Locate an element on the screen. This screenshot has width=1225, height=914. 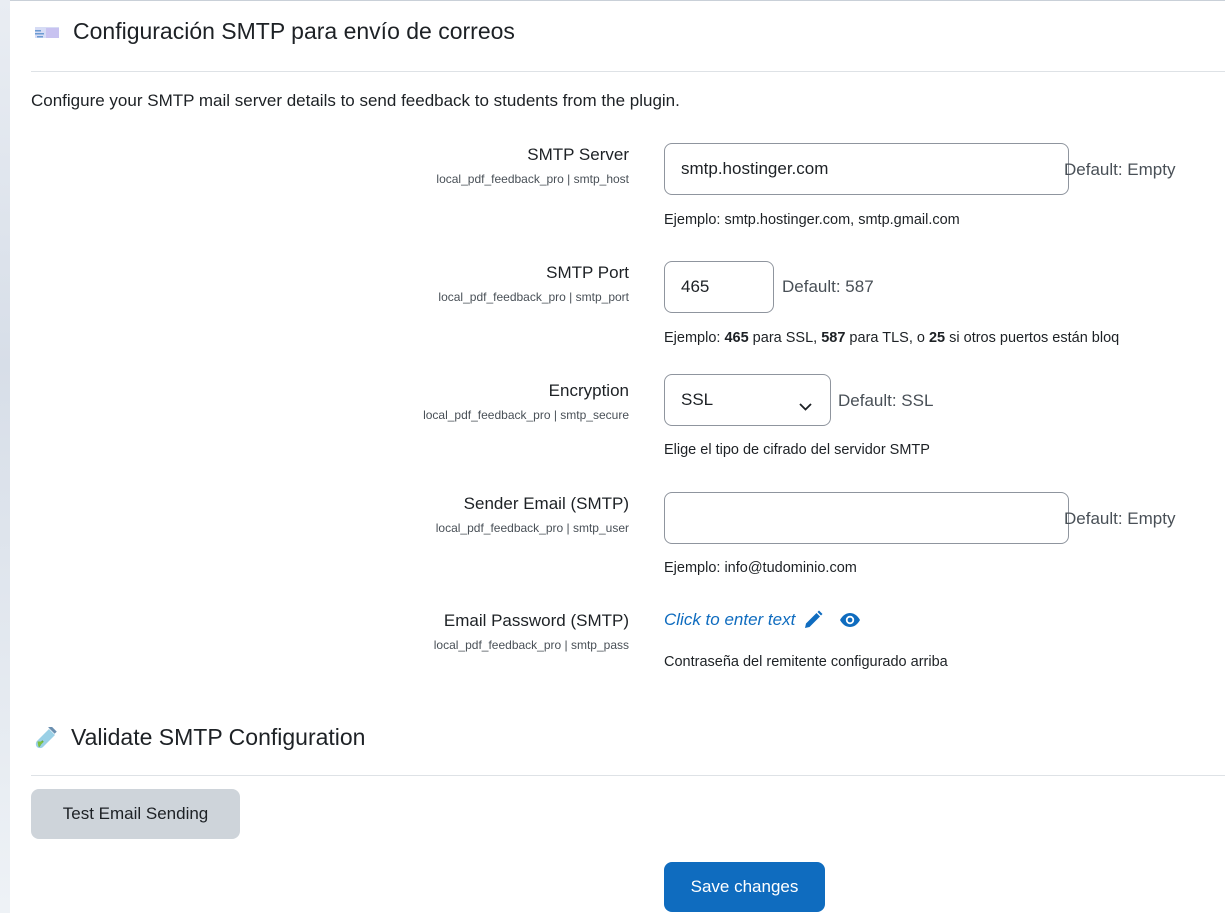
smtp-port-key: local_pdf_feedback_pro | smtp_port is located at coordinates (533, 297).